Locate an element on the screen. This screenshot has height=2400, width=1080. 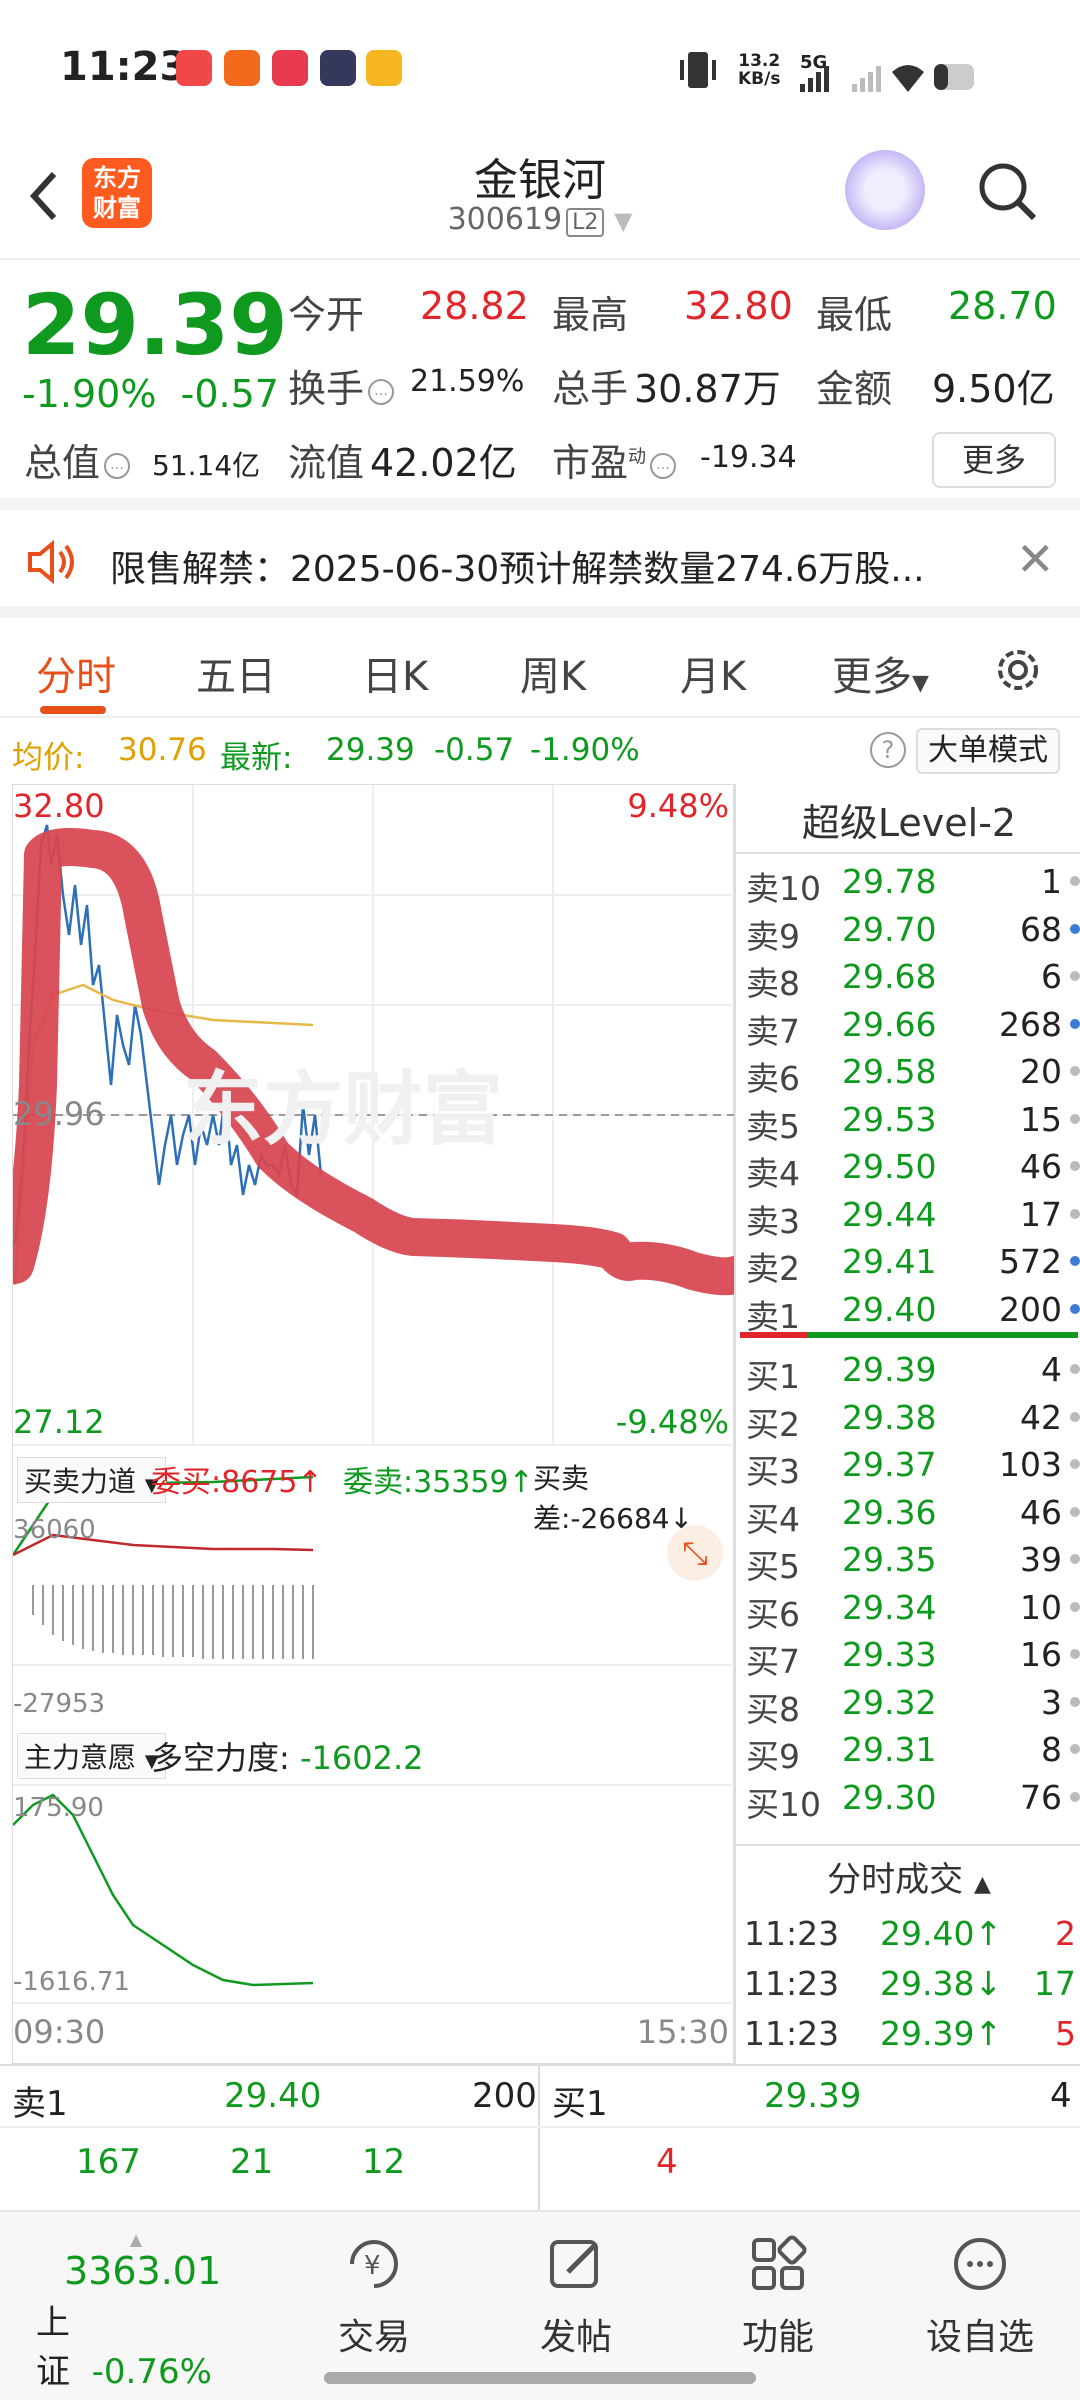
bids-row: 买6 29.34 10 is located at coordinates (908, 1612).